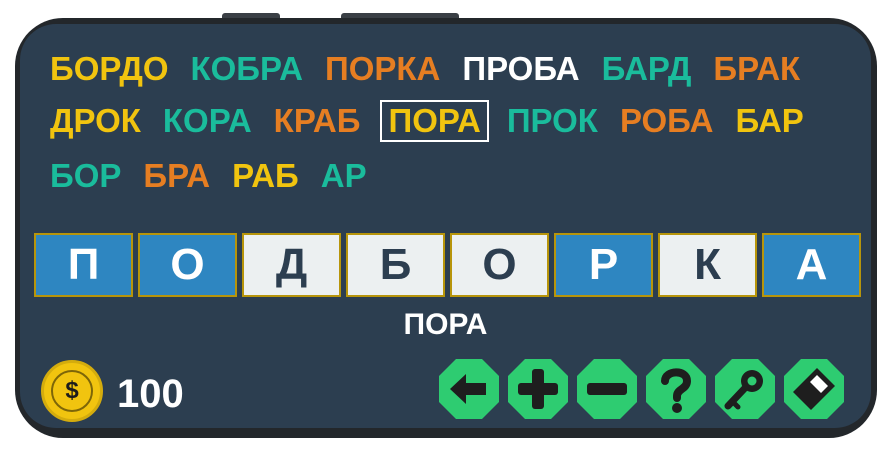 This screenshot has height=454, width=892. Describe the element at coordinates (647, 69) in the screenshot. I see `found-word: БАРД` at that location.